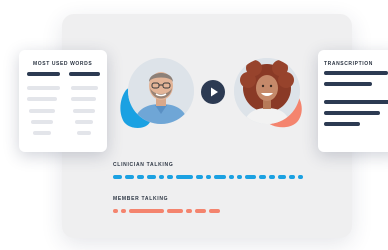  What do you see at coordinates (267, 91) in the screenshot?
I see `member-avatar` at bounding box center [267, 91].